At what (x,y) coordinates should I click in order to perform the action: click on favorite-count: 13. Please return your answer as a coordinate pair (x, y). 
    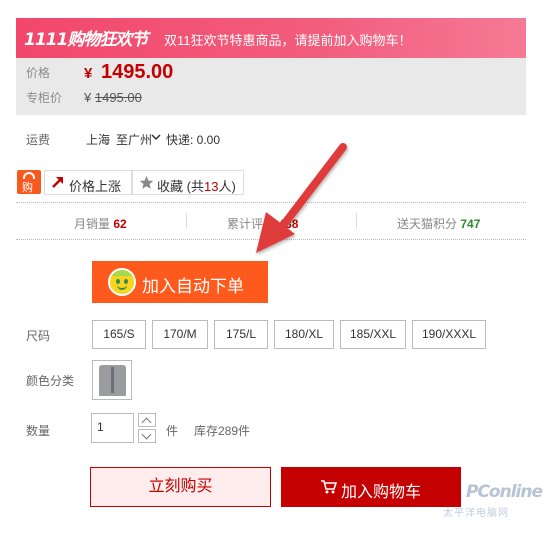
    Looking at the image, I should click on (211, 186).